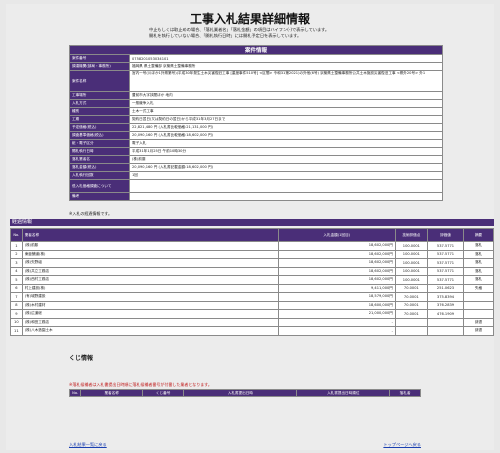 The height and width of the screenshot is (453, 500). What do you see at coordinates (252, 222) in the screenshot?
I see `bids-section-label: 経過情報` at bounding box center [252, 222].